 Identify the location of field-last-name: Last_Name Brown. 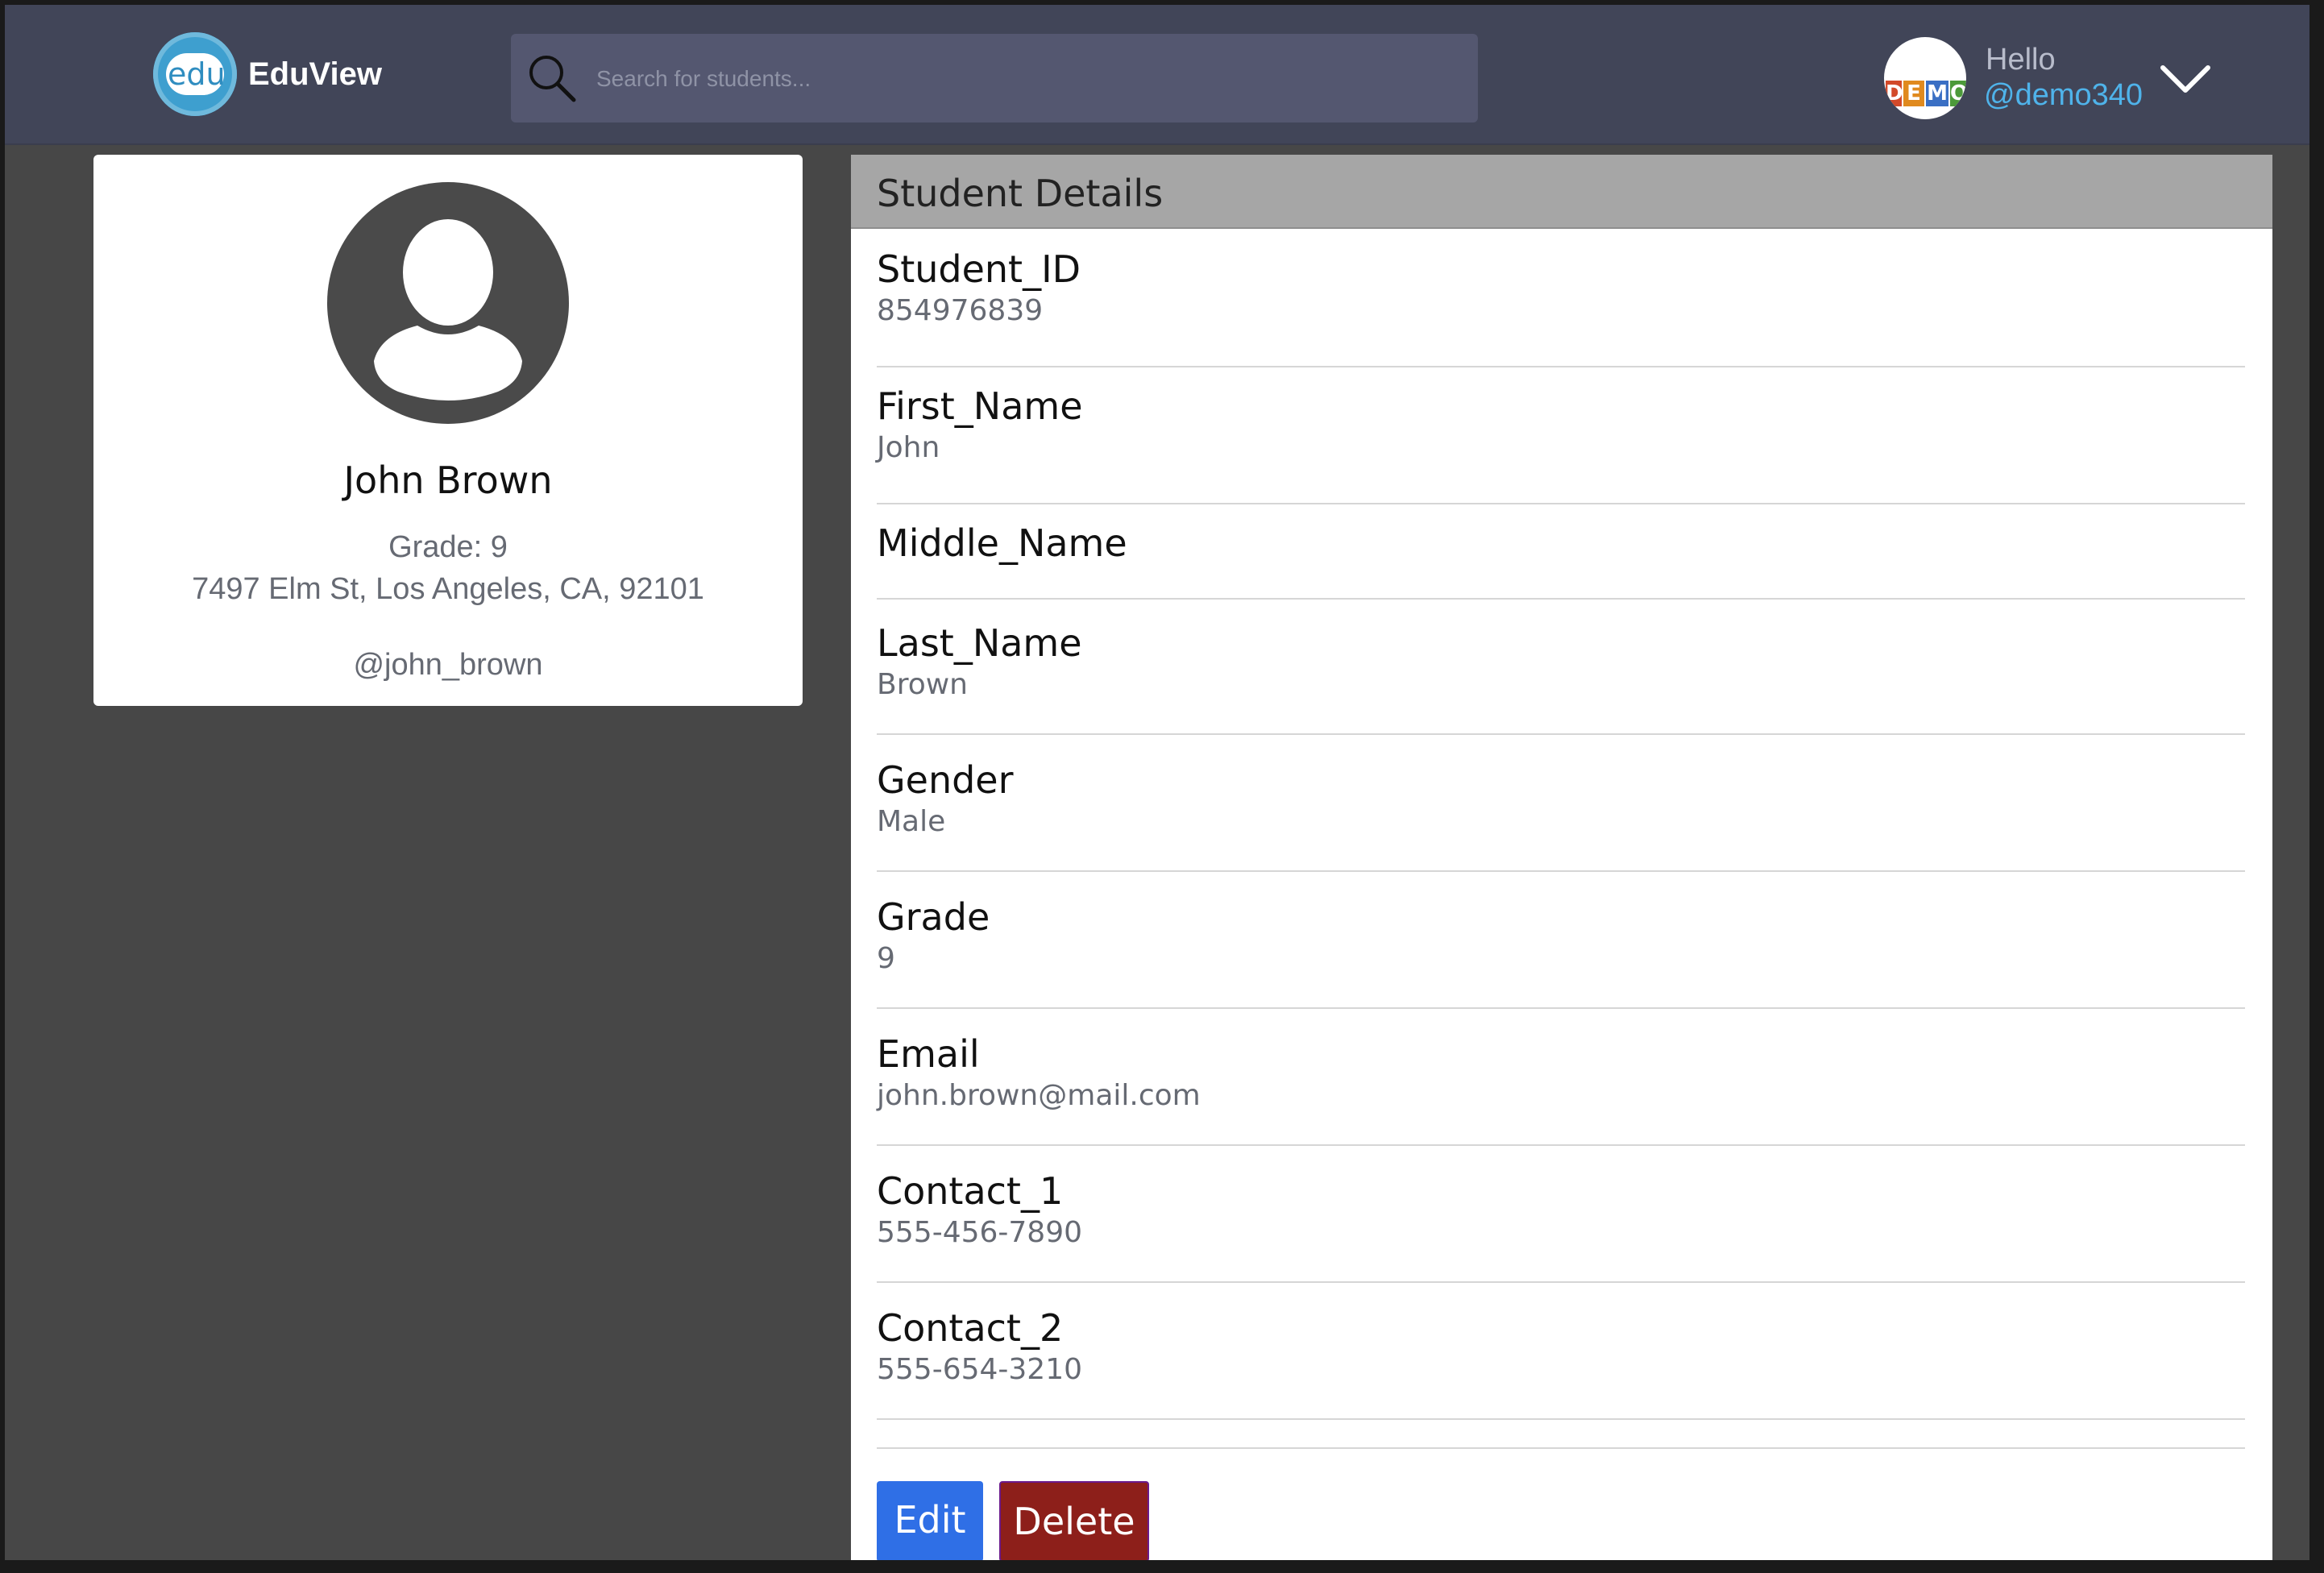
(1561, 677).